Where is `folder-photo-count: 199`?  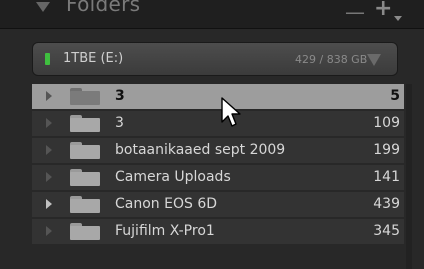 folder-photo-count: 199 is located at coordinates (386, 150).